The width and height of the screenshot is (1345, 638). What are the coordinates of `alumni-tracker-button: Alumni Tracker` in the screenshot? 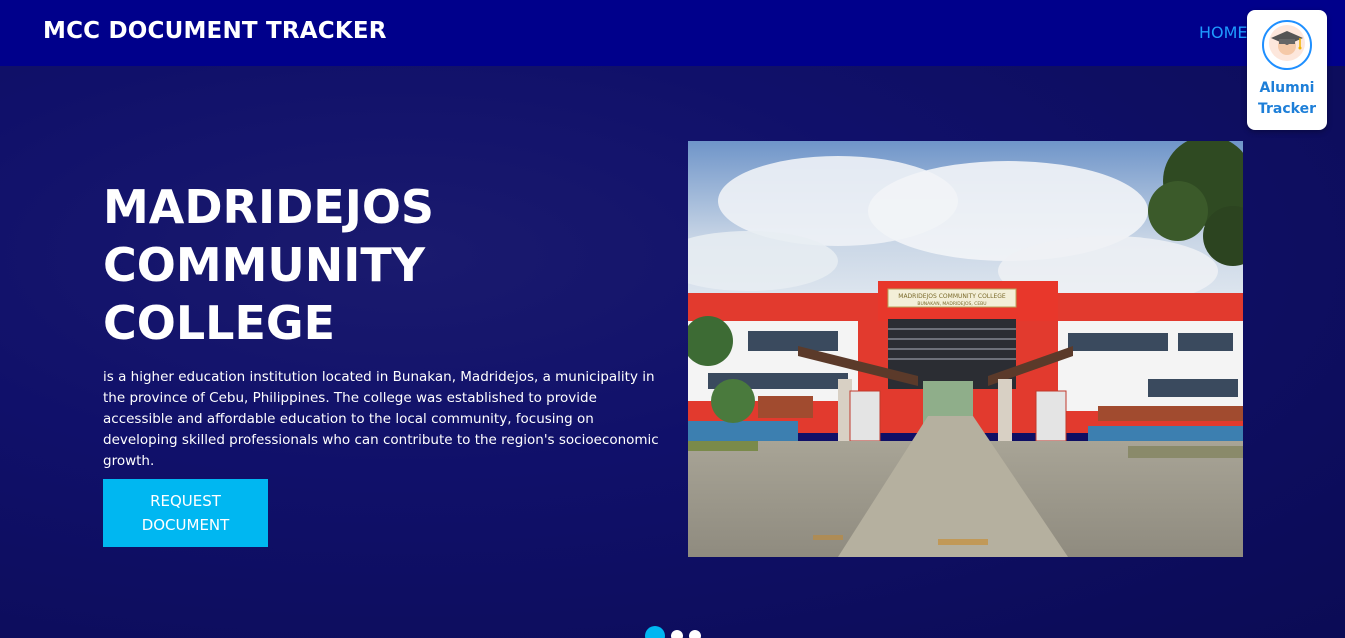 It's located at (1287, 70).